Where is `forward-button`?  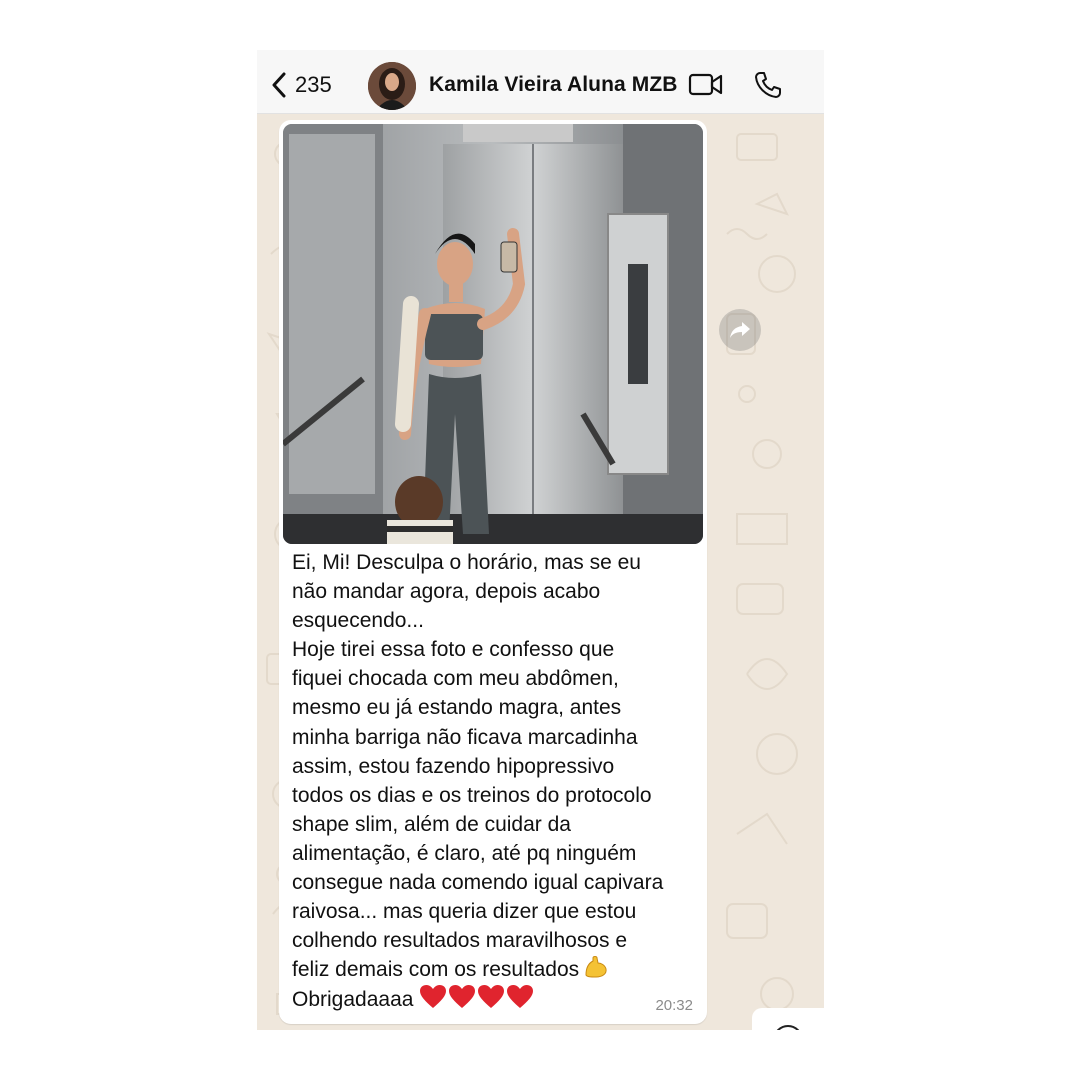
forward-button is located at coordinates (740, 330).